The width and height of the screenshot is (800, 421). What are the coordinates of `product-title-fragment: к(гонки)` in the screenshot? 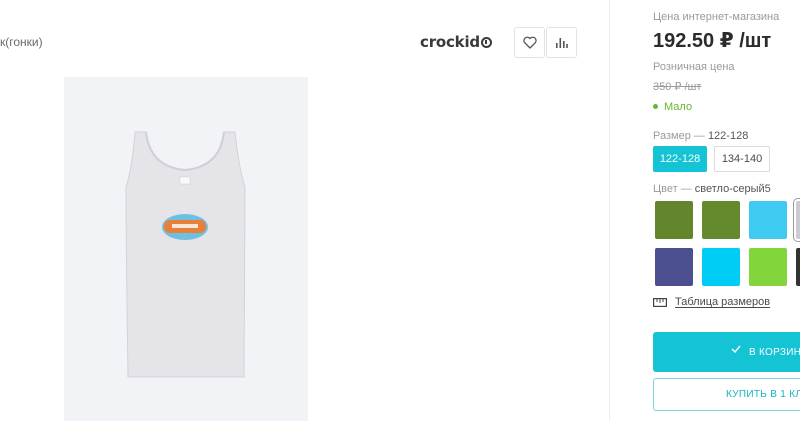 It's located at (21, 42).